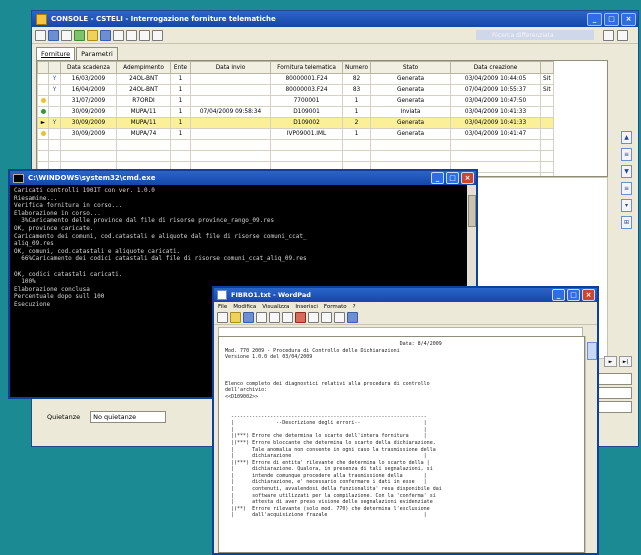  Describe the element at coordinates (594, 19) in the screenshot. I see `minimize-button: _` at that location.